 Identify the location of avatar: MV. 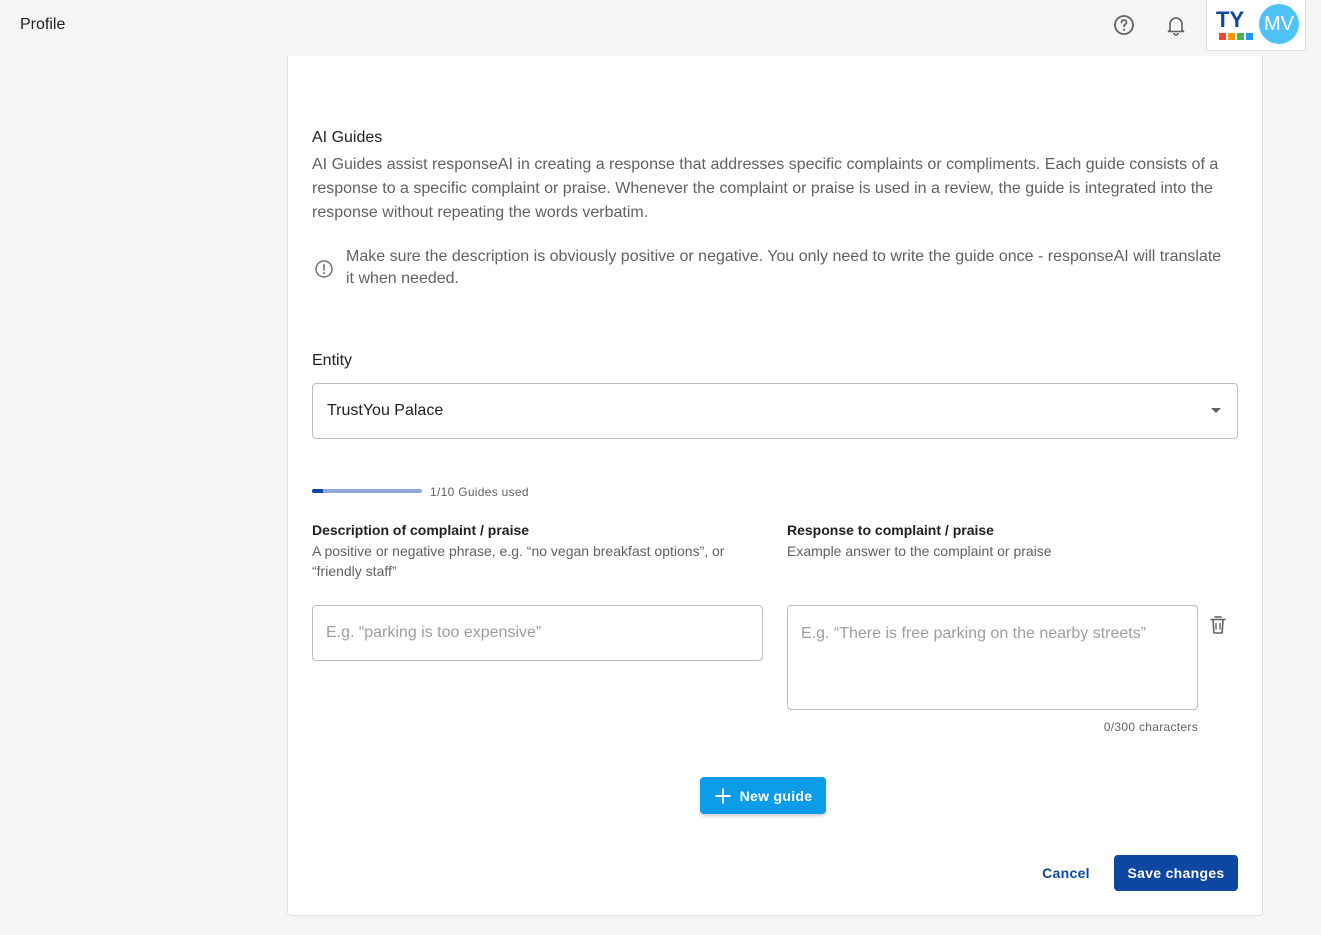
(1279, 24).